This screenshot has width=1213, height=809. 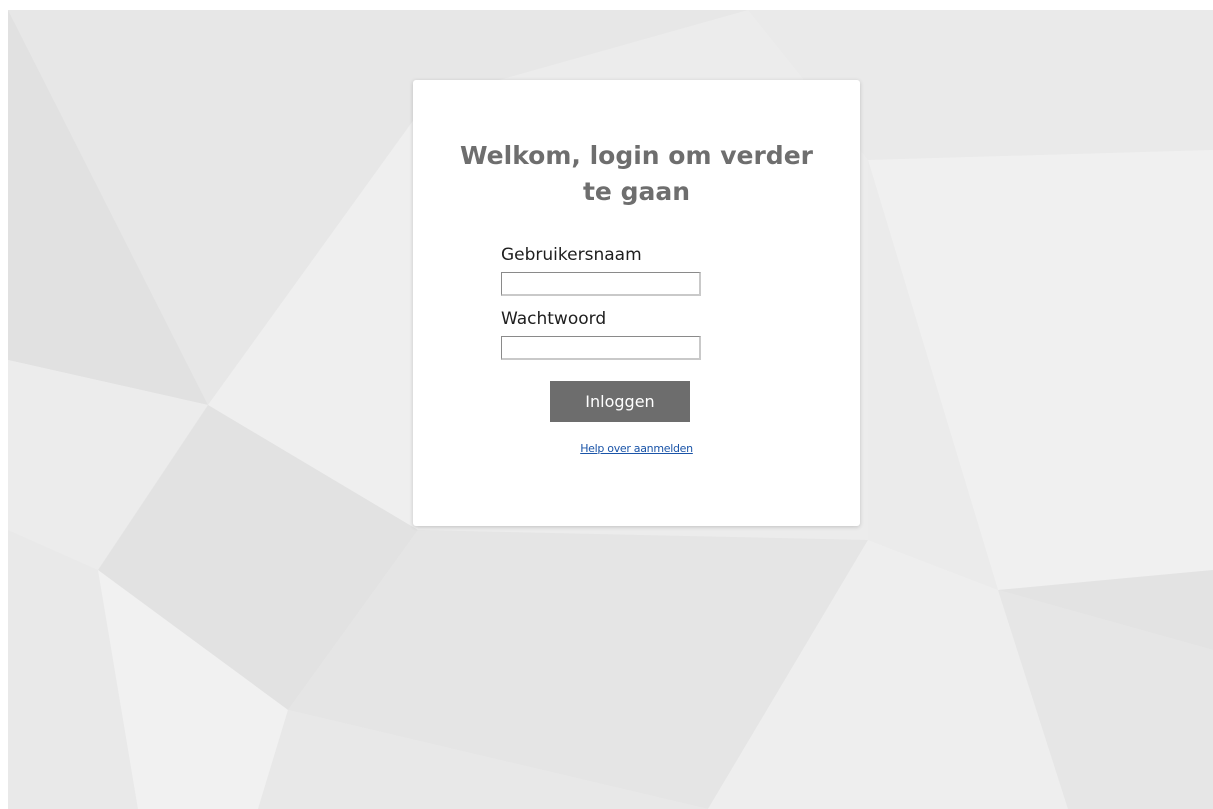 I want to click on username-label: Gebruikersnaam, so click(x=571, y=255).